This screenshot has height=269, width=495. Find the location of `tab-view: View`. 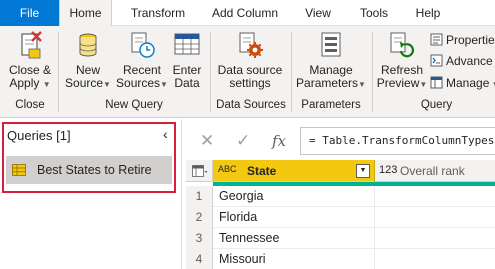

tab-view: View is located at coordinates (318, 13).